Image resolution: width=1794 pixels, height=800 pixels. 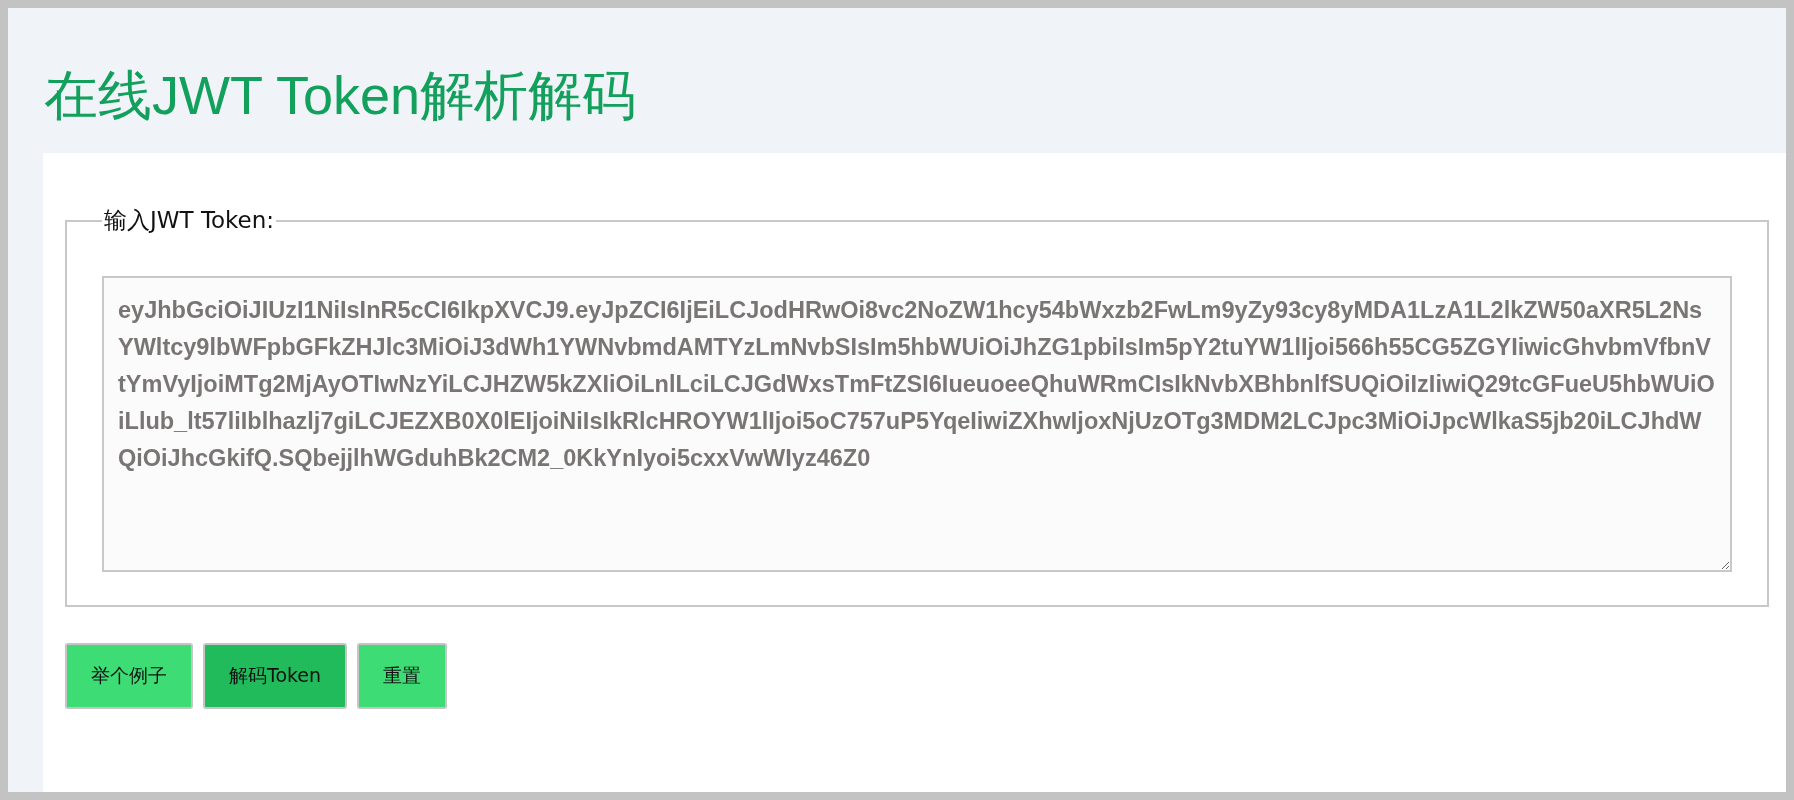 What do you see at coordinates (275, 676) in the screenshot?
I see `action-button: 解码Token` at bounding box center [275, 676].